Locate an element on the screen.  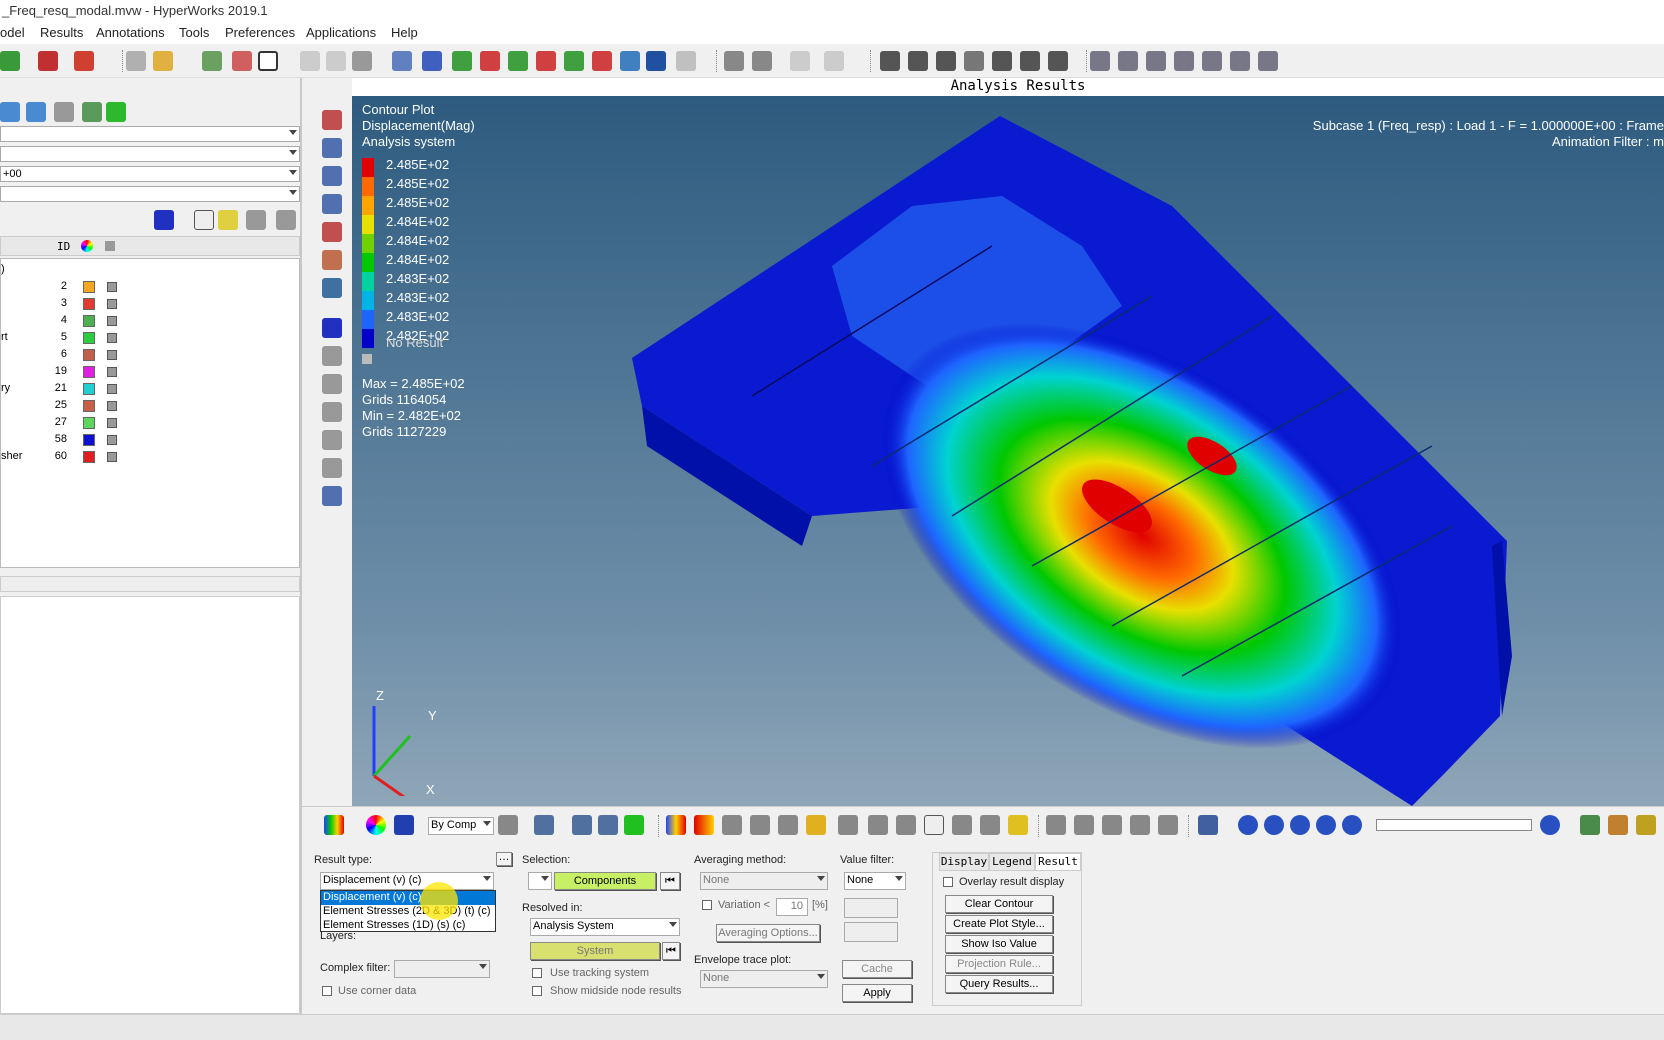
variation-checkbox is located at coordinates (707, 905).